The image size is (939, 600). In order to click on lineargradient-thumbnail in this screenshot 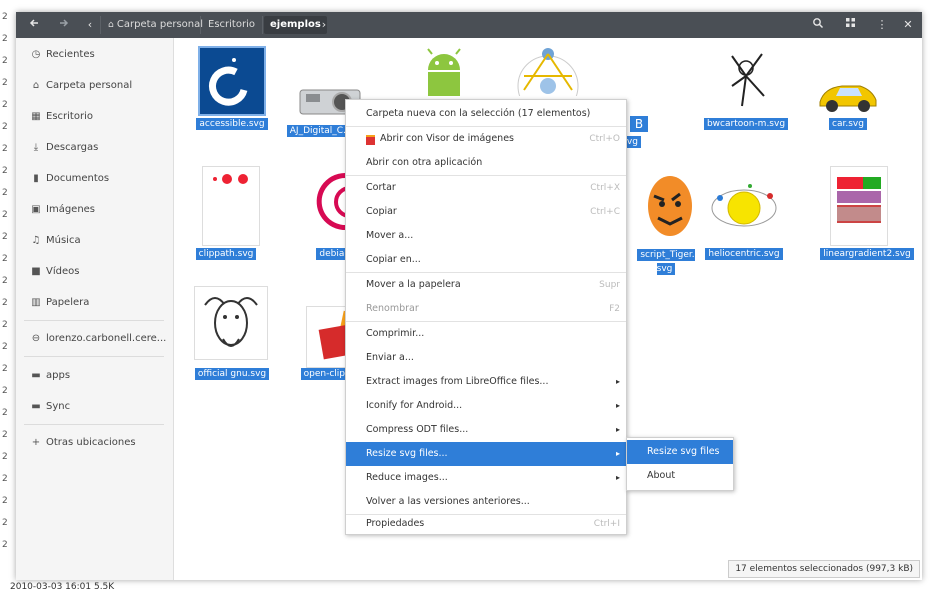, I will do `click(859, 206)`.